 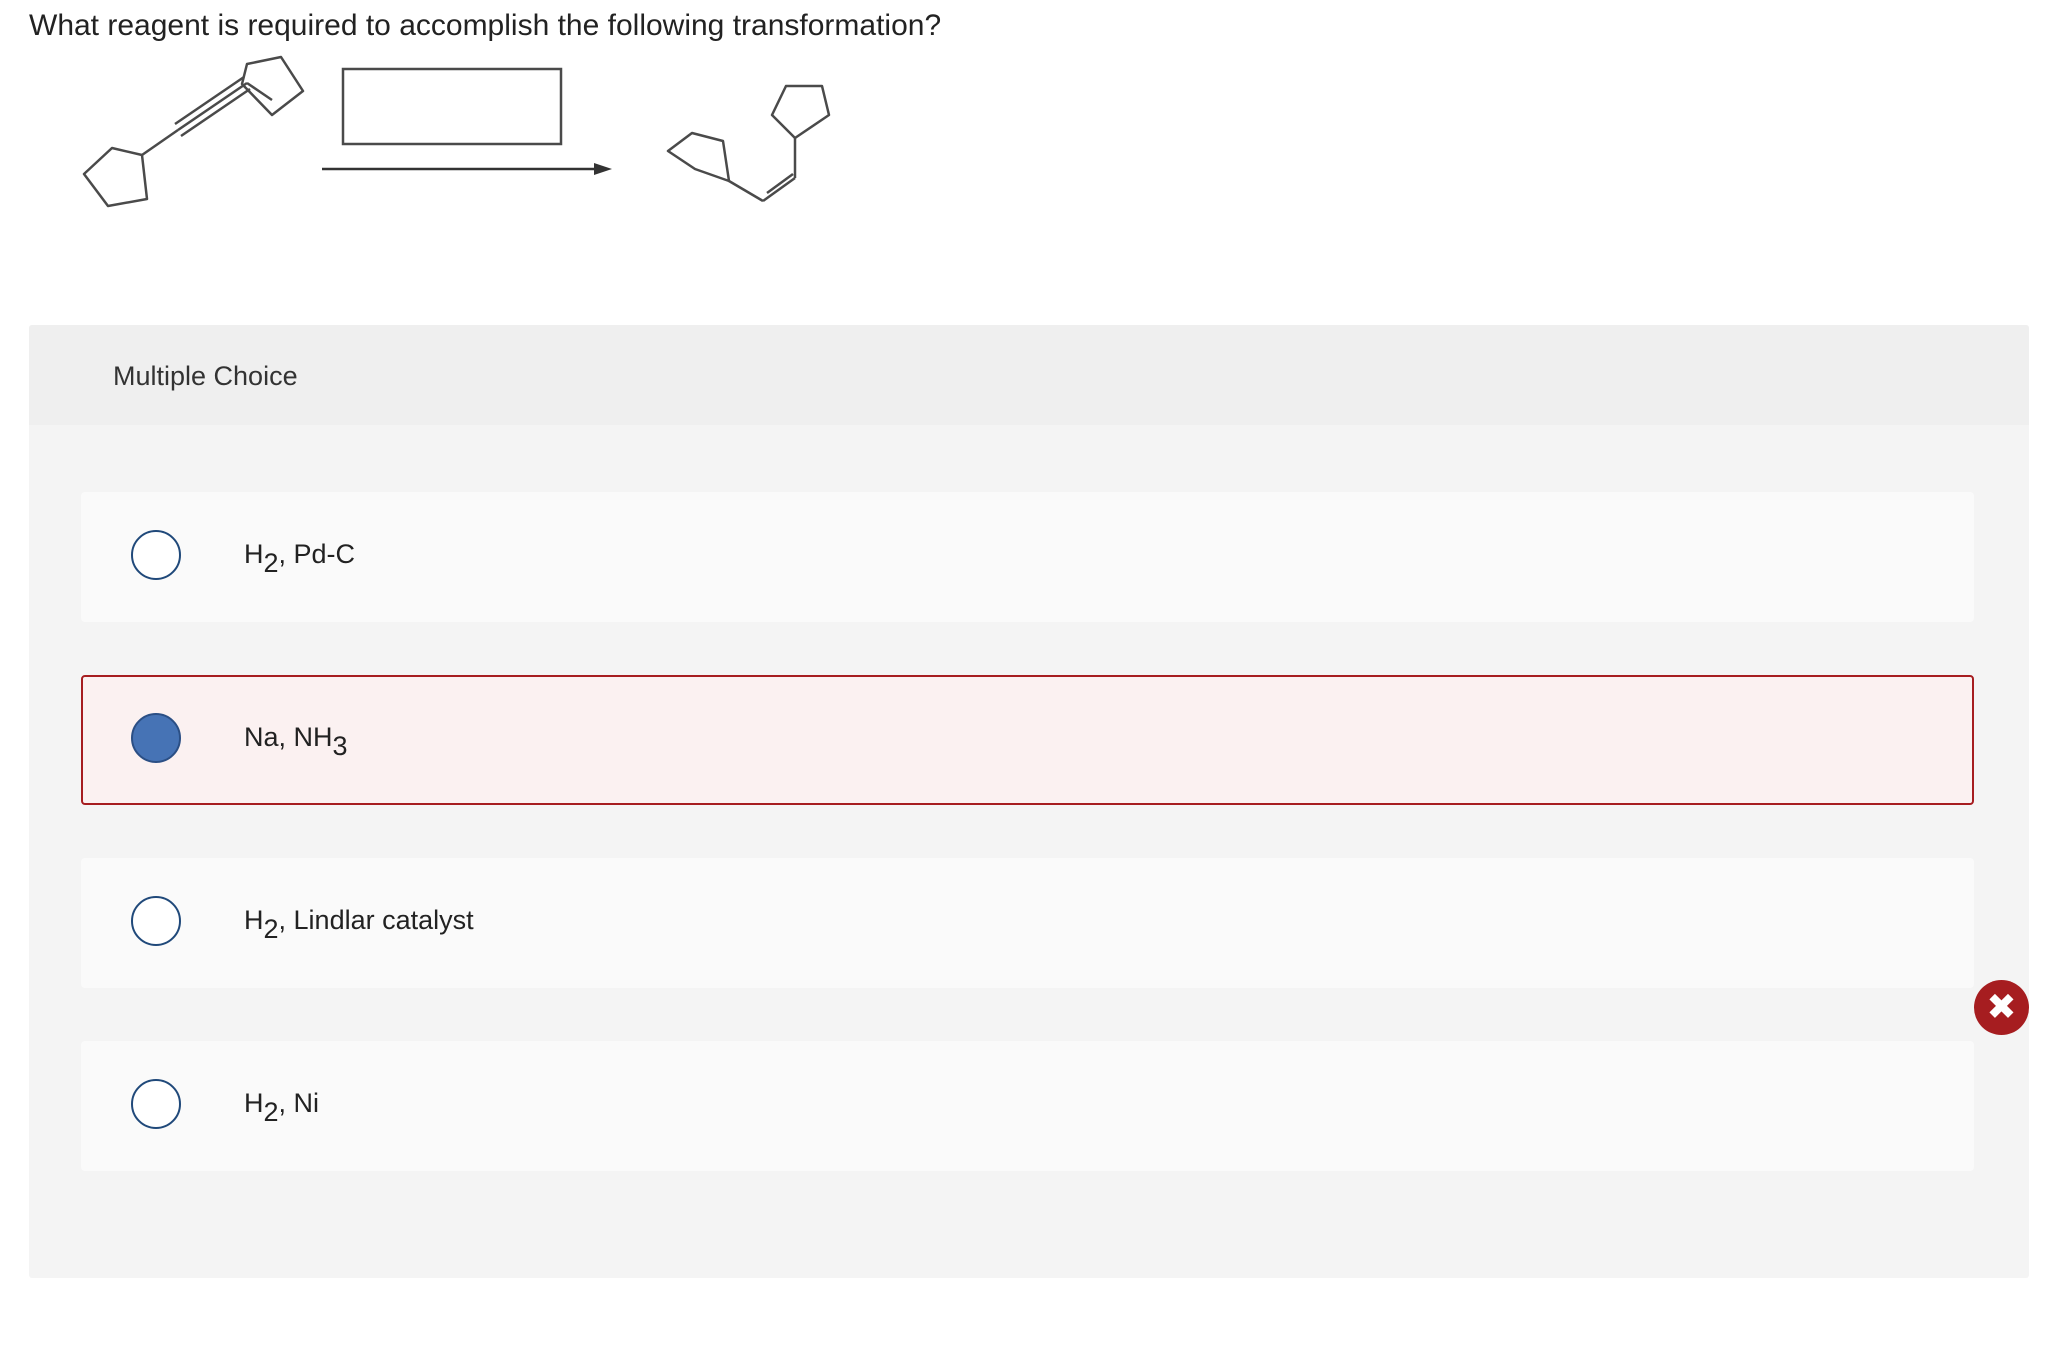 What do you see at coordinates (467, 169) in the screenshot?
I see `reaction-arrow` at bounding box center [467, 169].